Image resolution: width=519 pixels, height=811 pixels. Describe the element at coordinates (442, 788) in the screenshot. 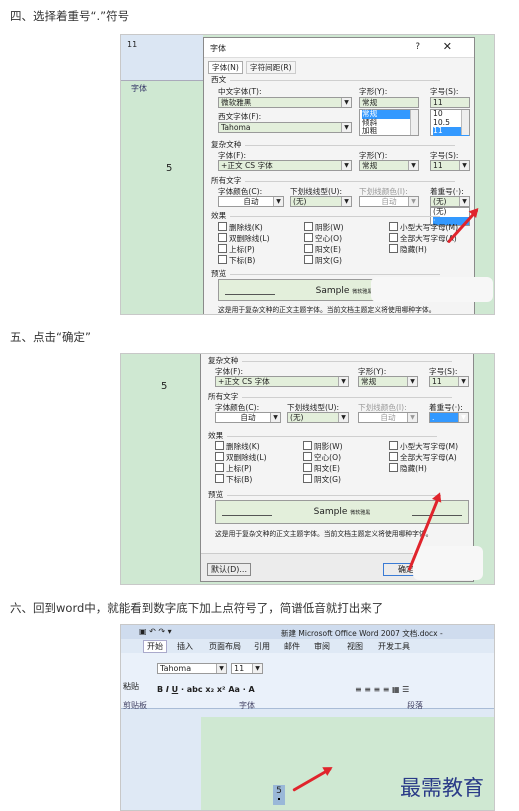

I see `watermark: 最需教育` at that location.